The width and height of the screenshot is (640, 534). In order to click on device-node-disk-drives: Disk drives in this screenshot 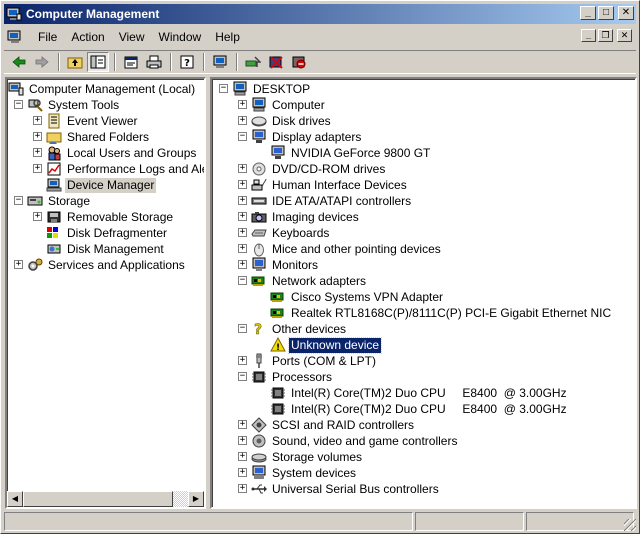, I will do `click(292, 121)`.